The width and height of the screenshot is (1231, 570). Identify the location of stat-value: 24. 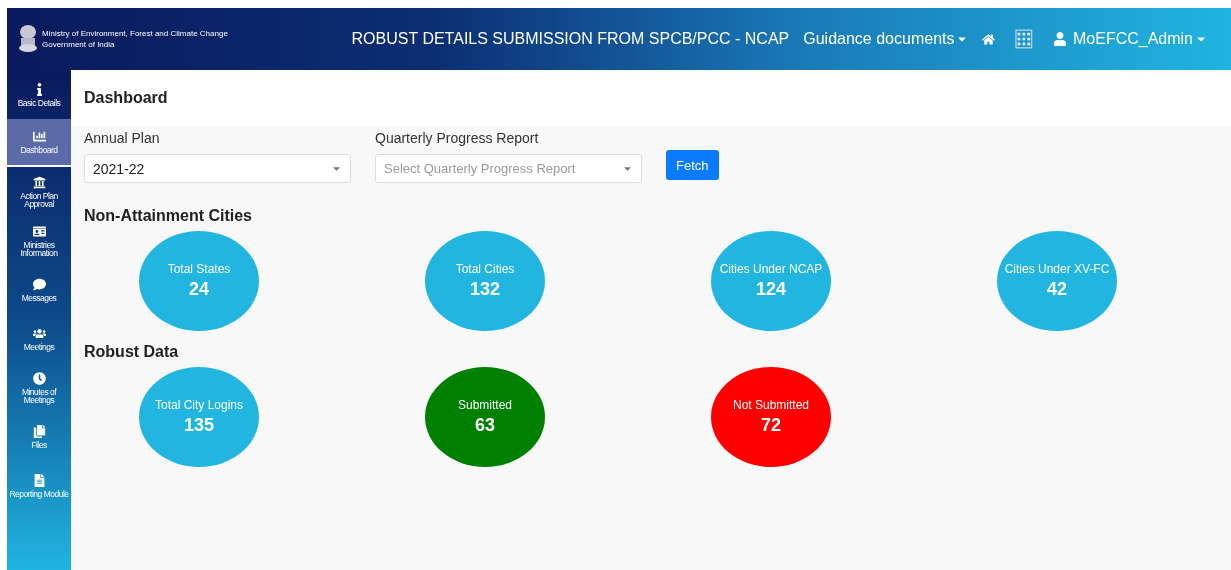
(199, 289).